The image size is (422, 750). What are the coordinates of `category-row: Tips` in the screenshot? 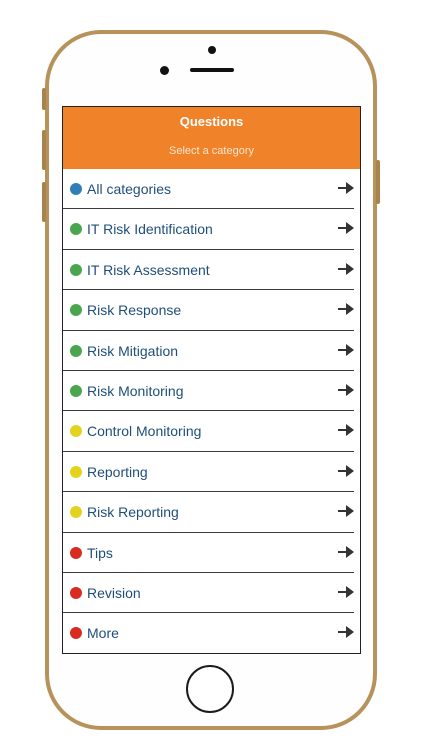 It's located at (208, 553).